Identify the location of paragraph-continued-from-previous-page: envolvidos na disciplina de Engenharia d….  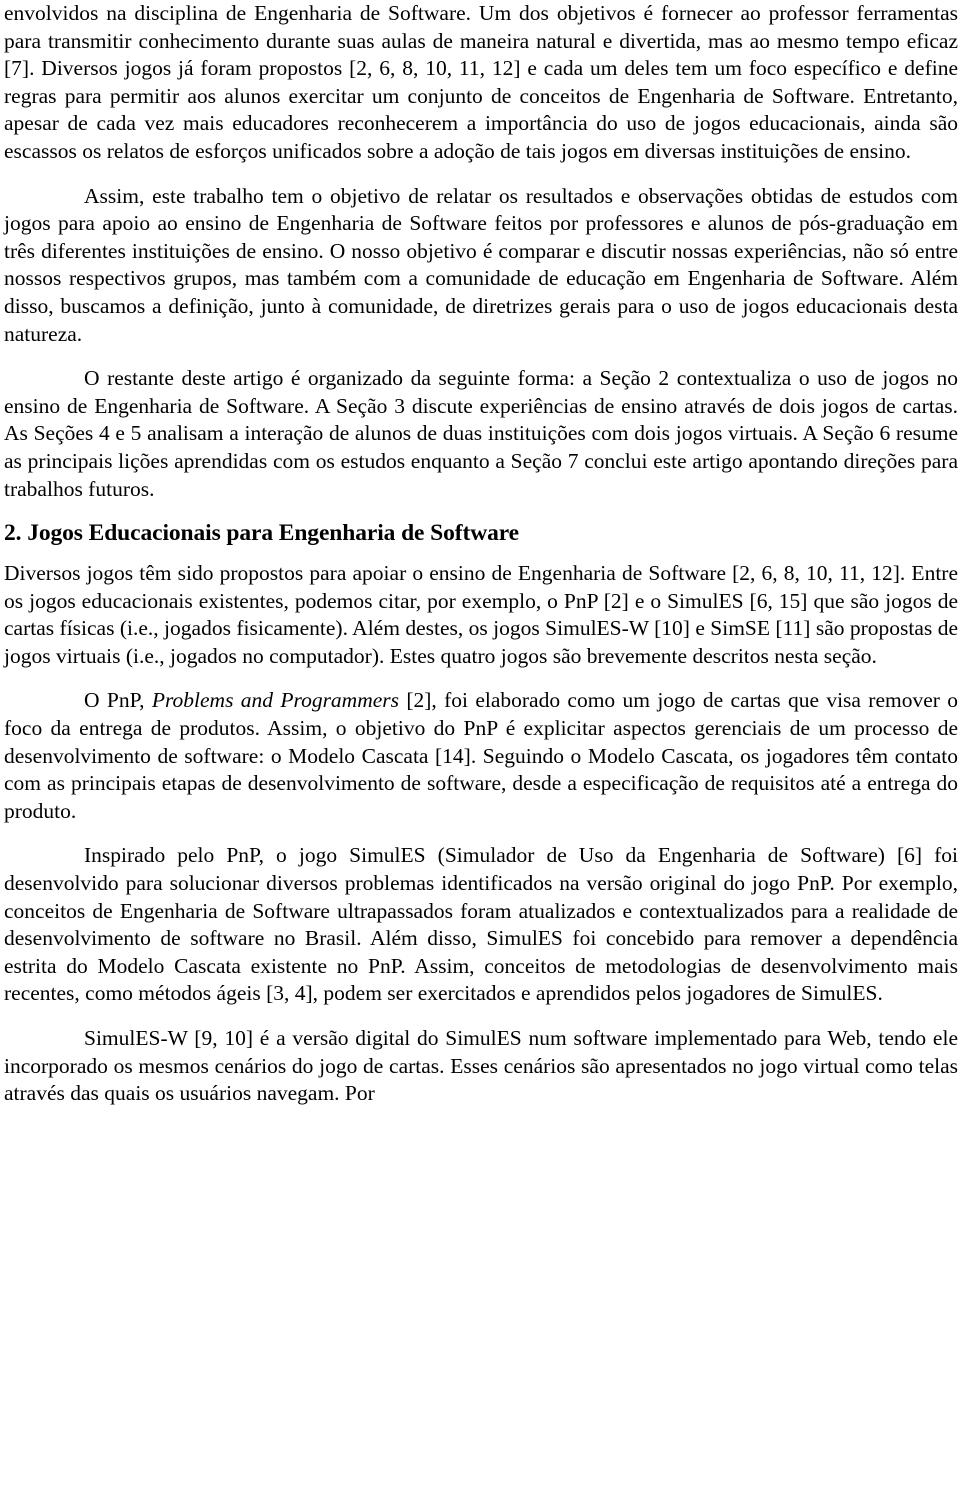
(481, 82).